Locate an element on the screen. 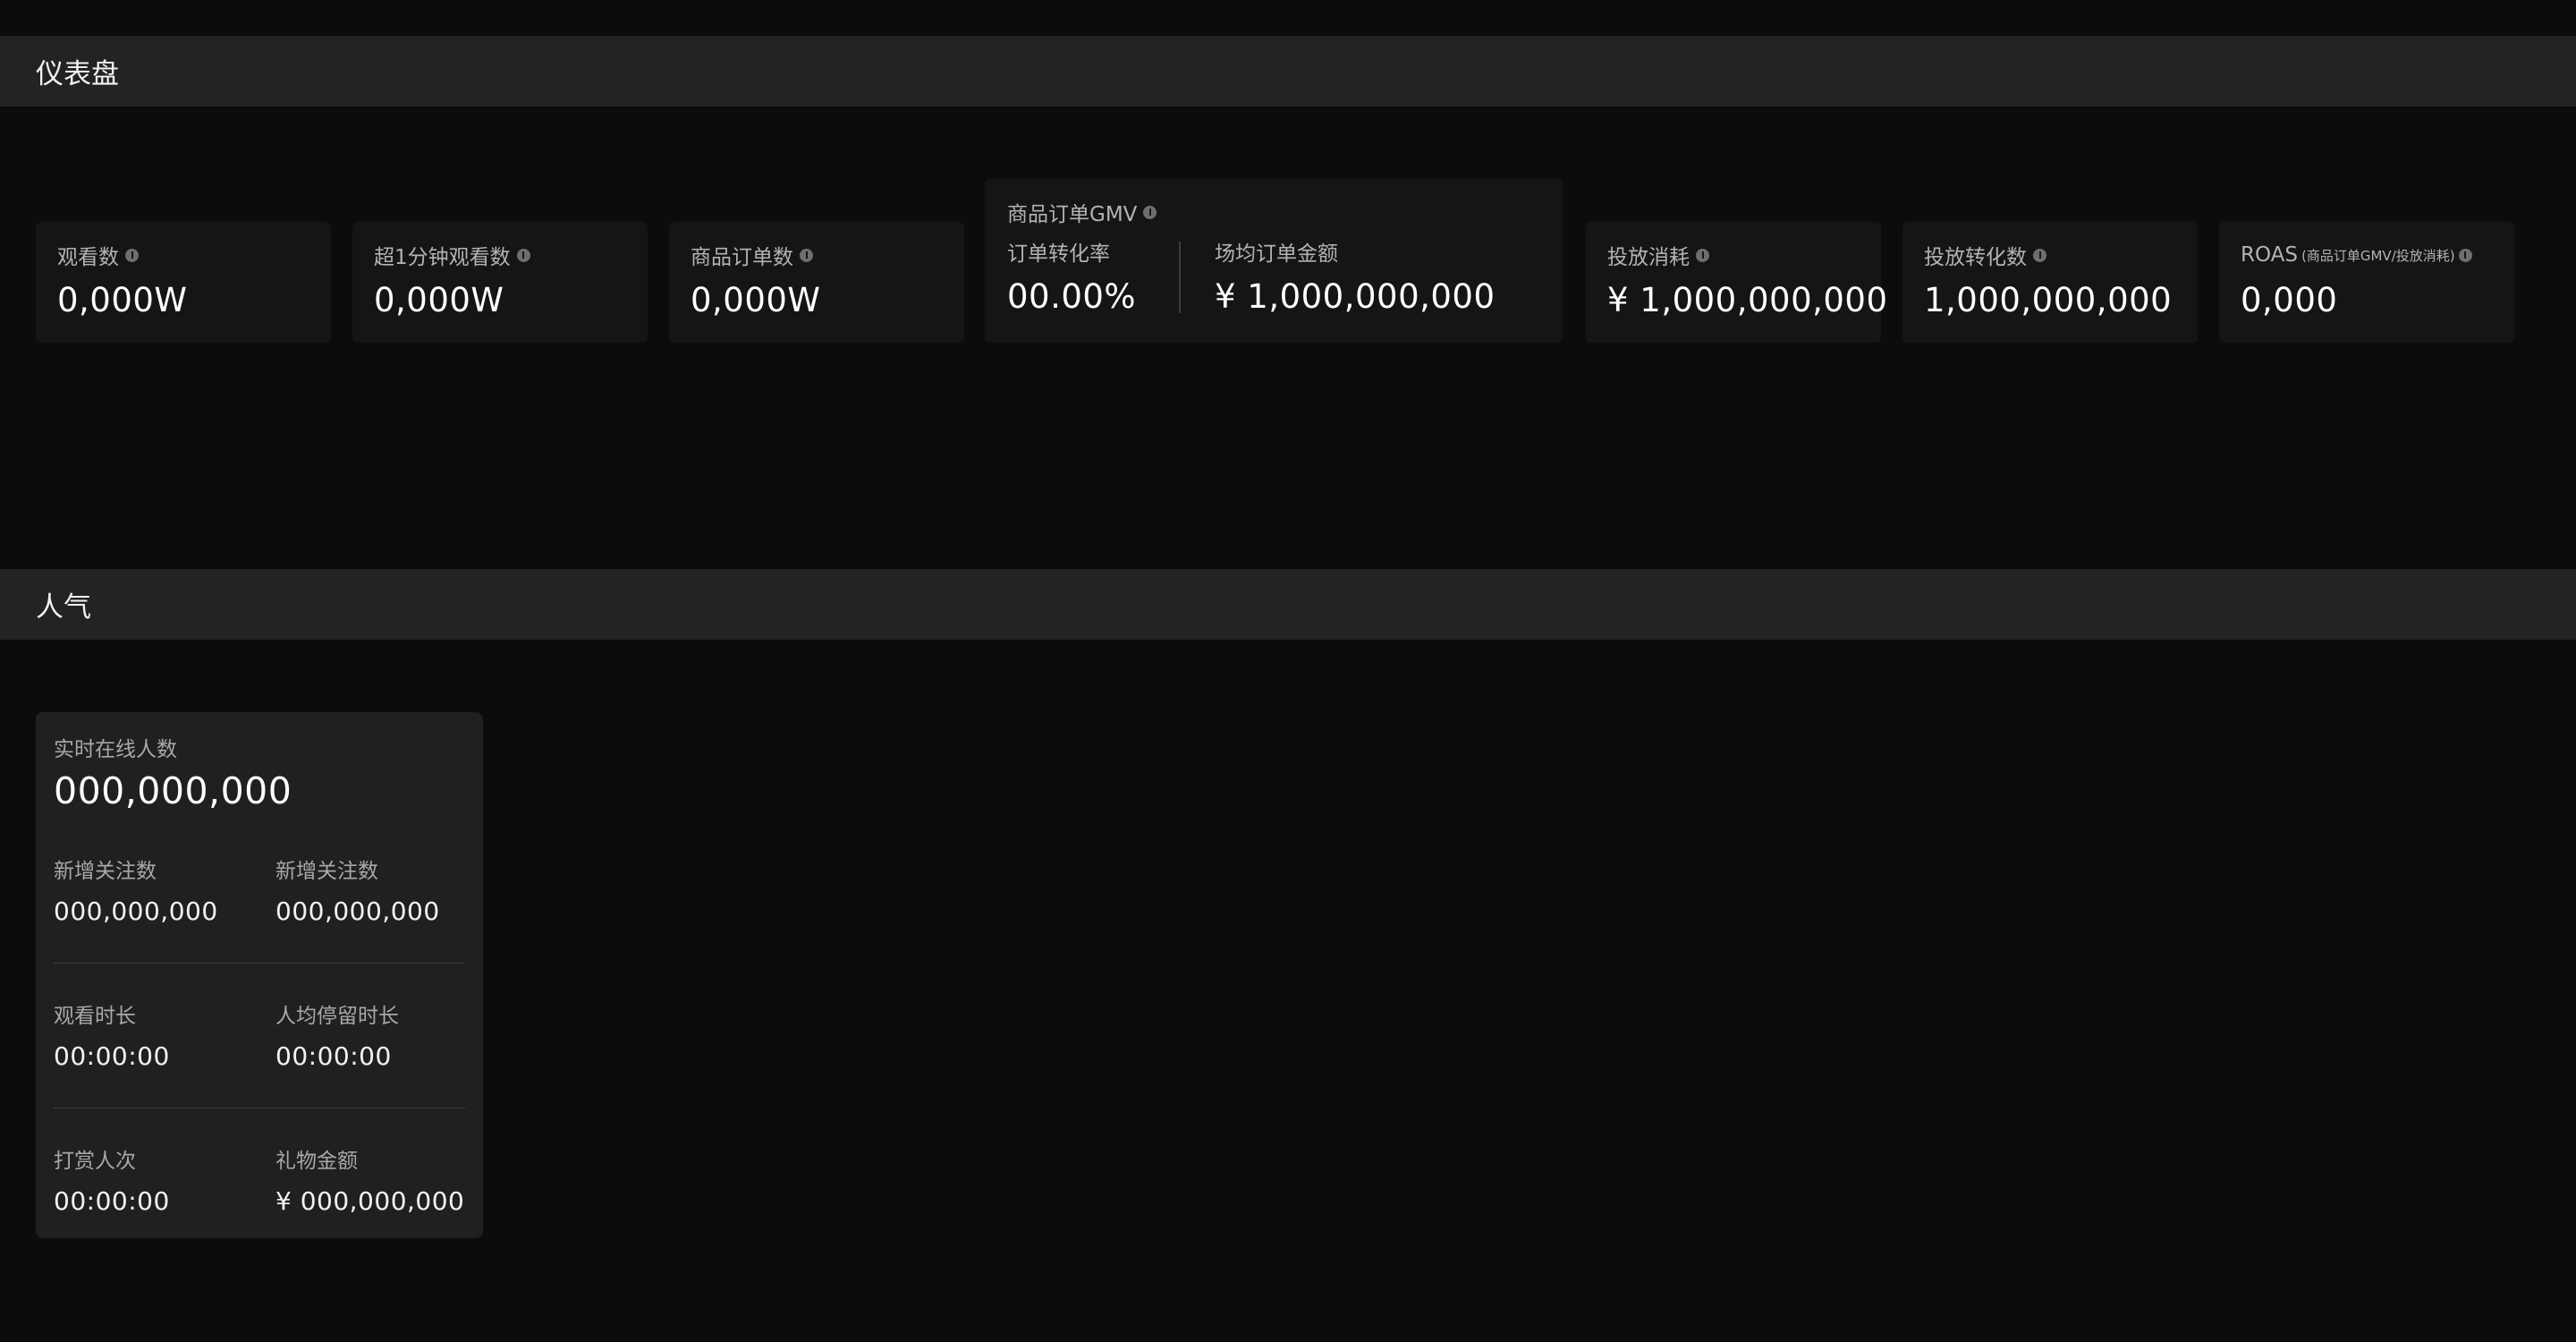 The width and height of the screenshot is (2576, 1342). gmv-avg-amount-label: 场均订单金额 is located at coordinates (1276, 254).